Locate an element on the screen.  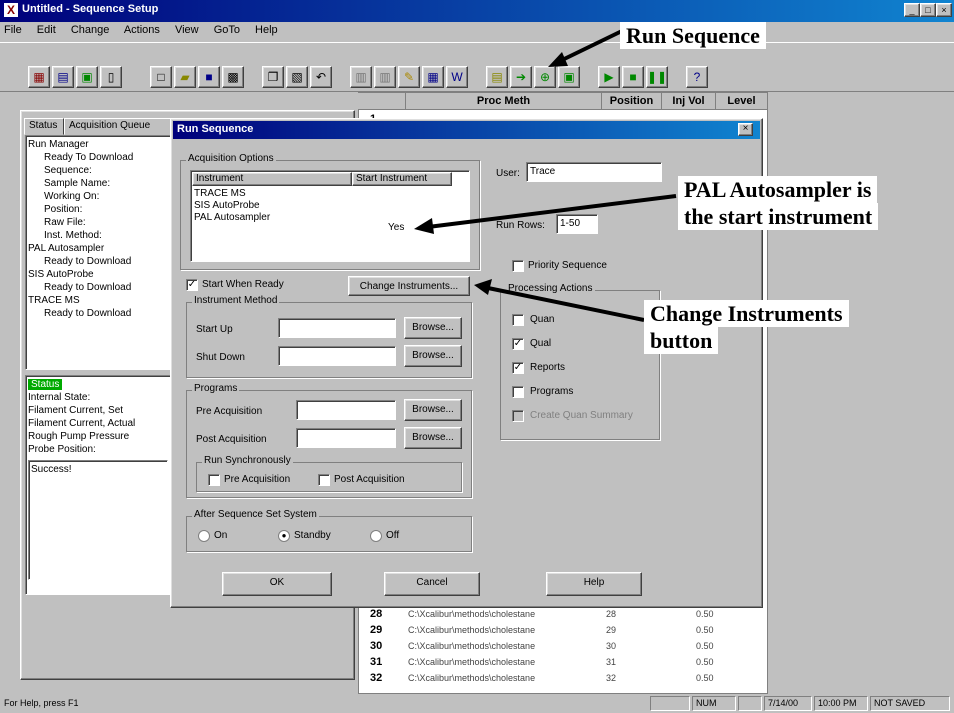
status-num: NUM is located at coordinates (714, 703).